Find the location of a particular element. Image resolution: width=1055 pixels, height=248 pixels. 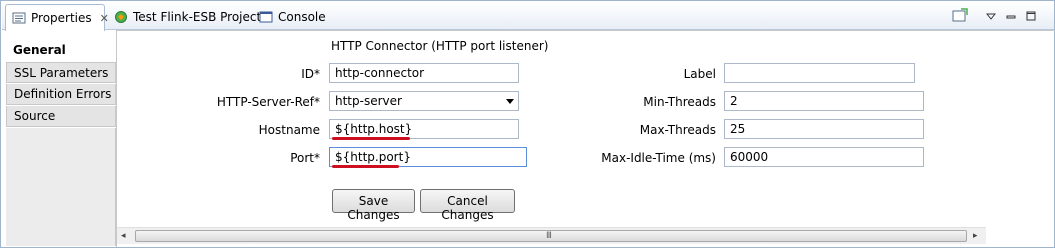

minimize-icon is located at coordinates (1013, 17).